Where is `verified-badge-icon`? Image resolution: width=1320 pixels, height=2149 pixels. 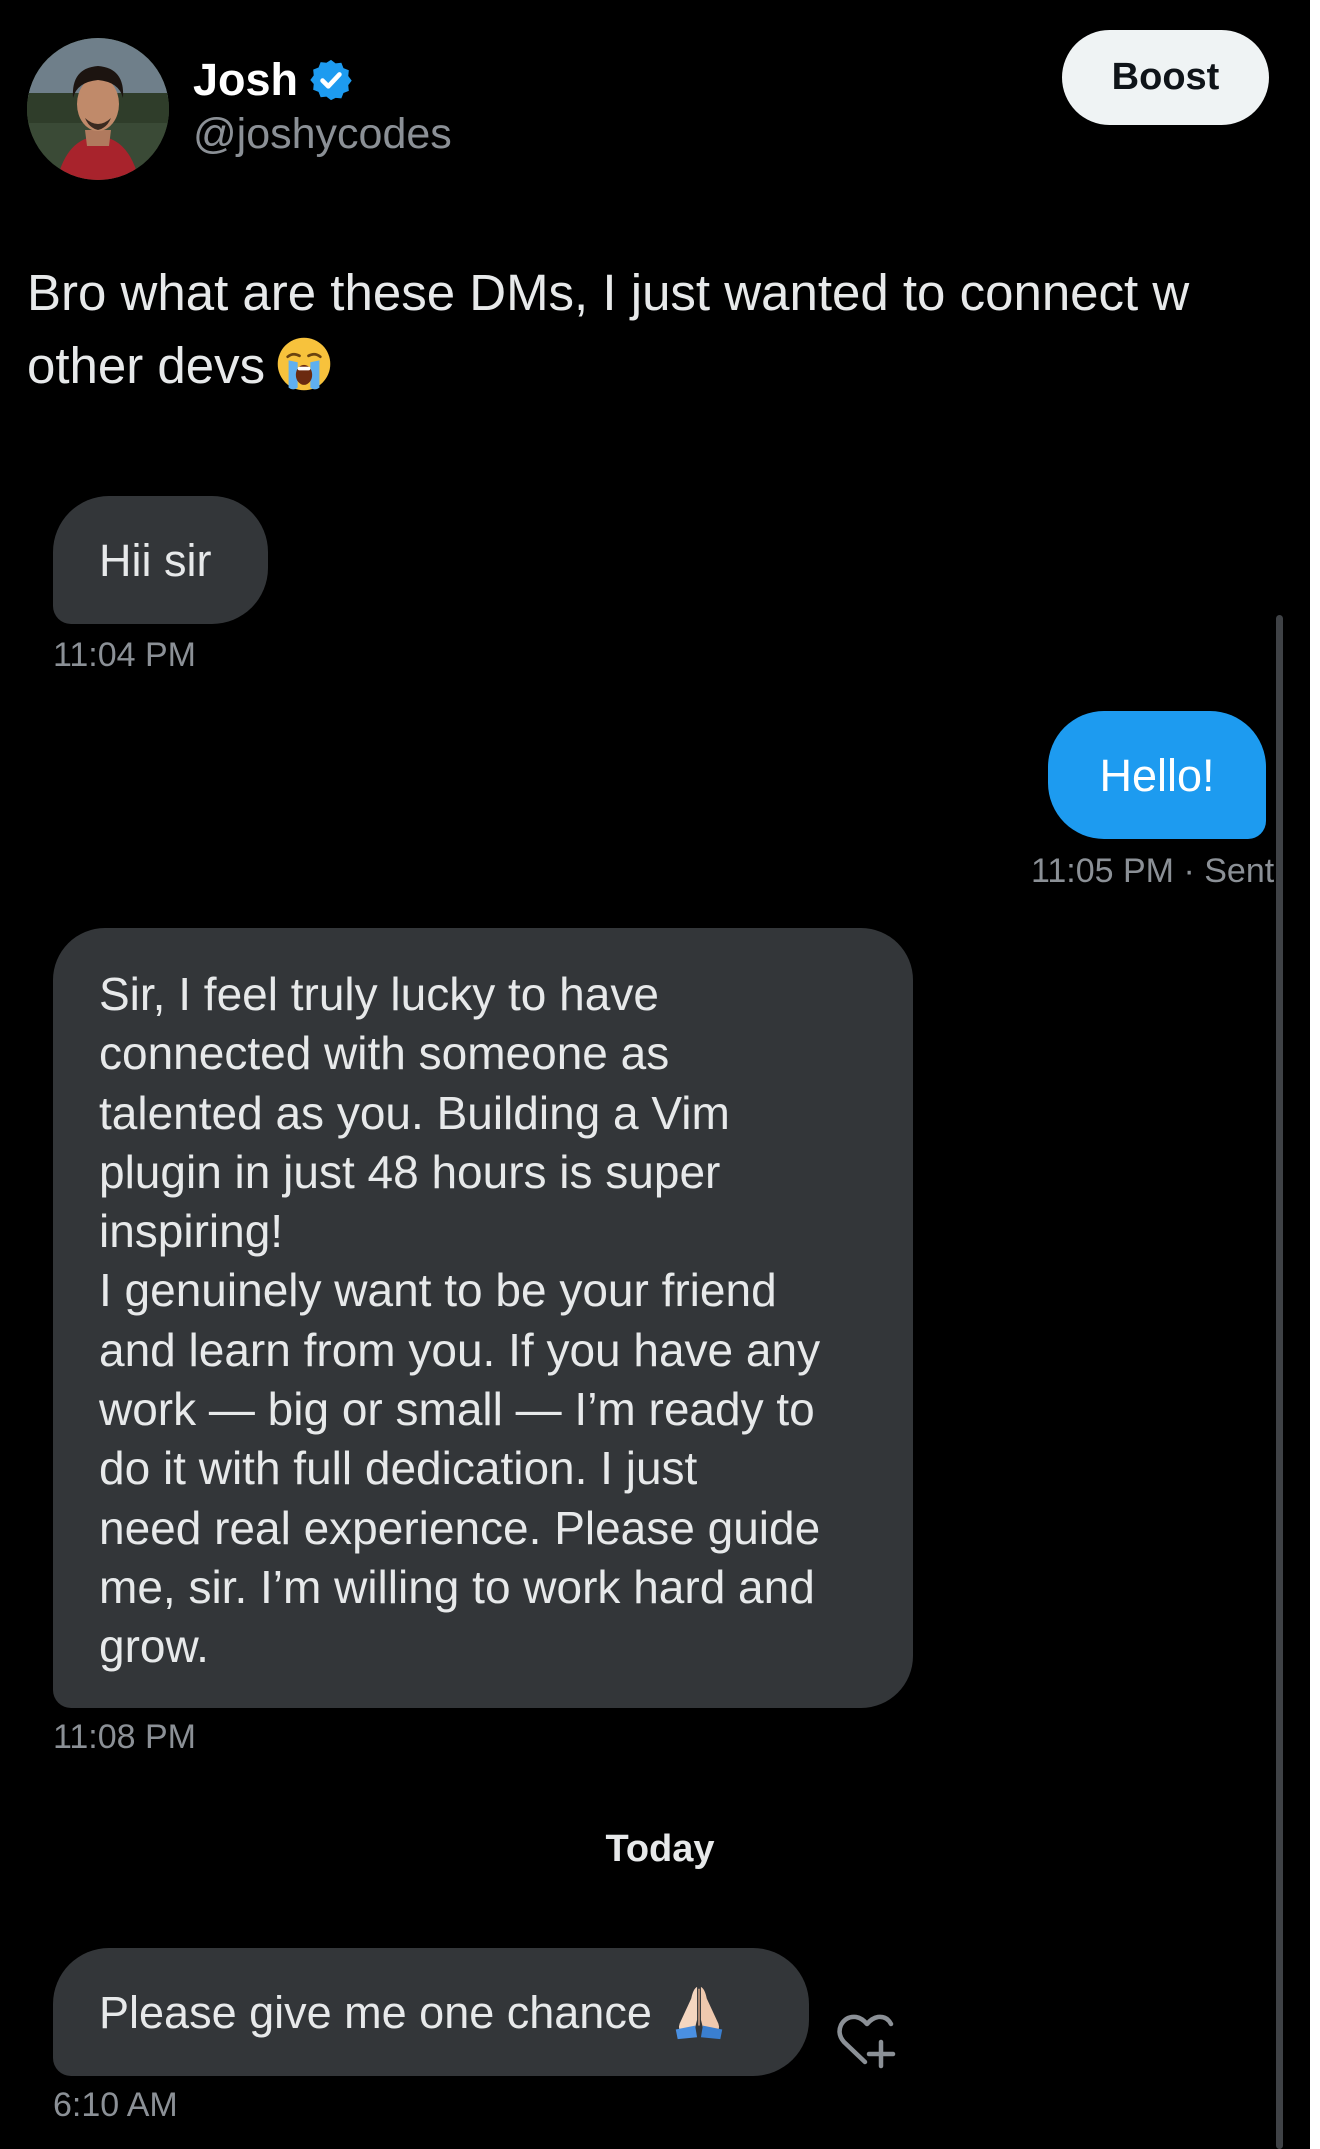
verified-badge-icon is located at coordinates (331, 80).